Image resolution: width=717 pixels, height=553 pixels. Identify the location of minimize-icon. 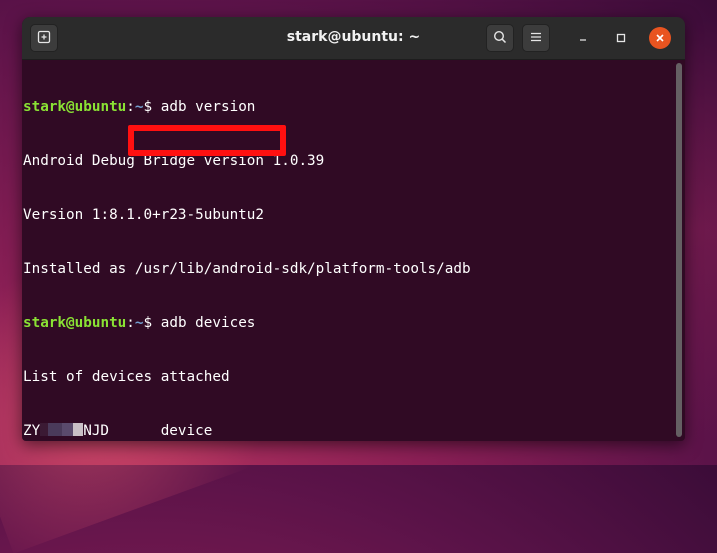
(583, 38).